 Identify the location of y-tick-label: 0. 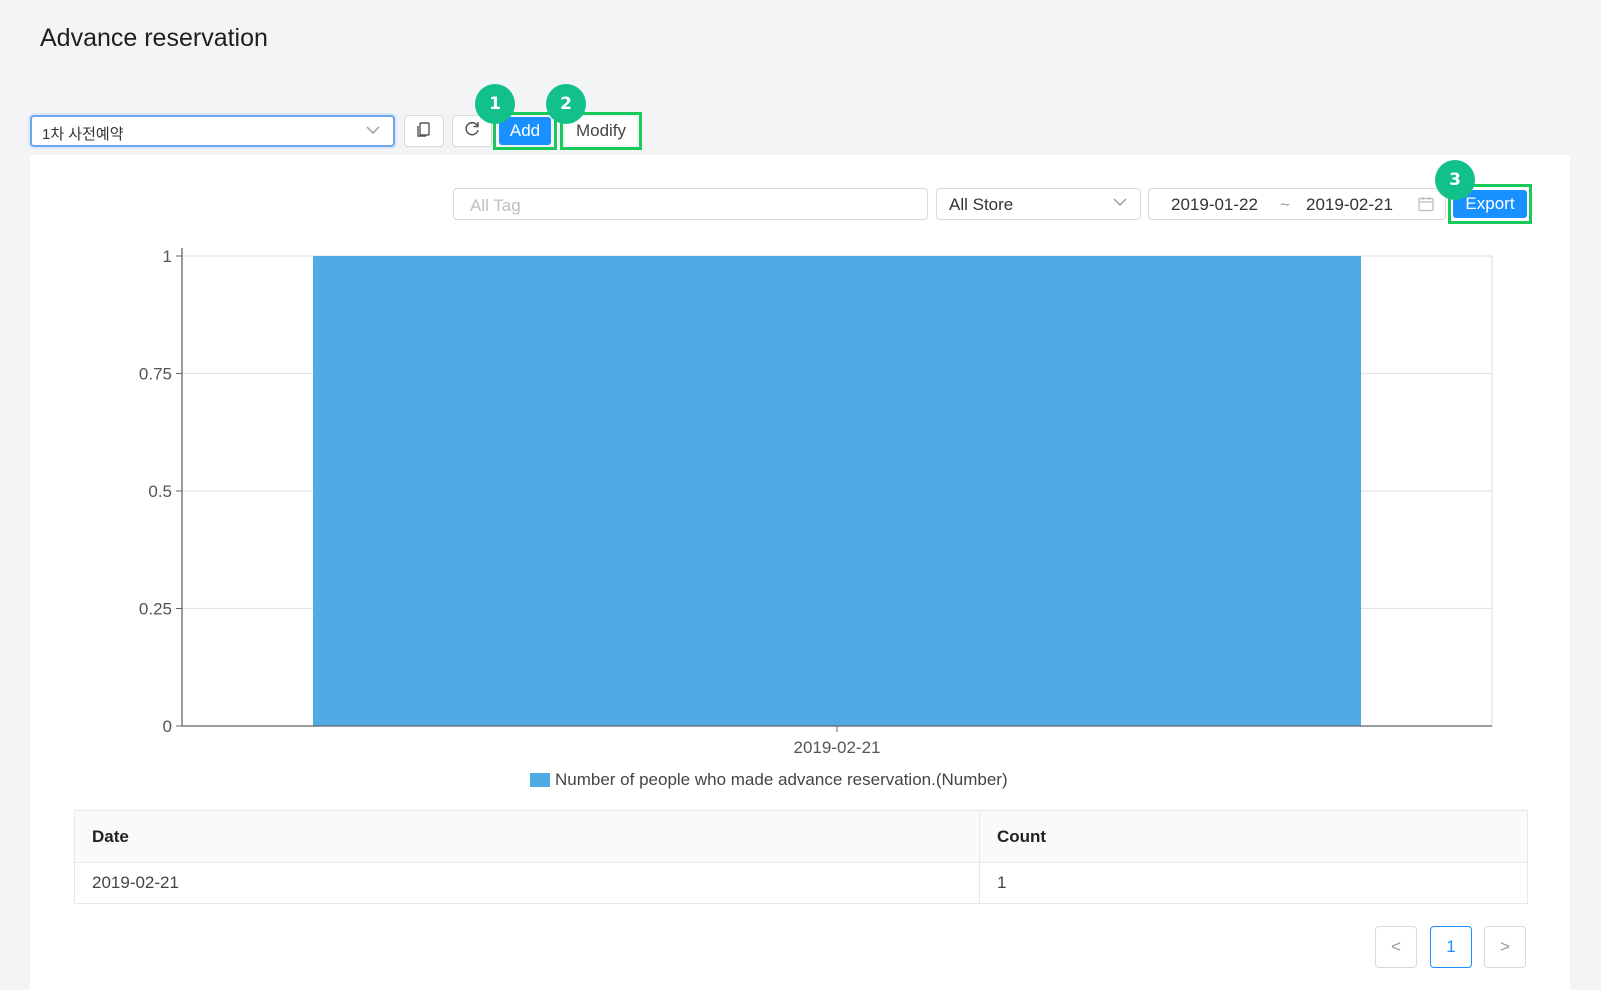
(167, 726).